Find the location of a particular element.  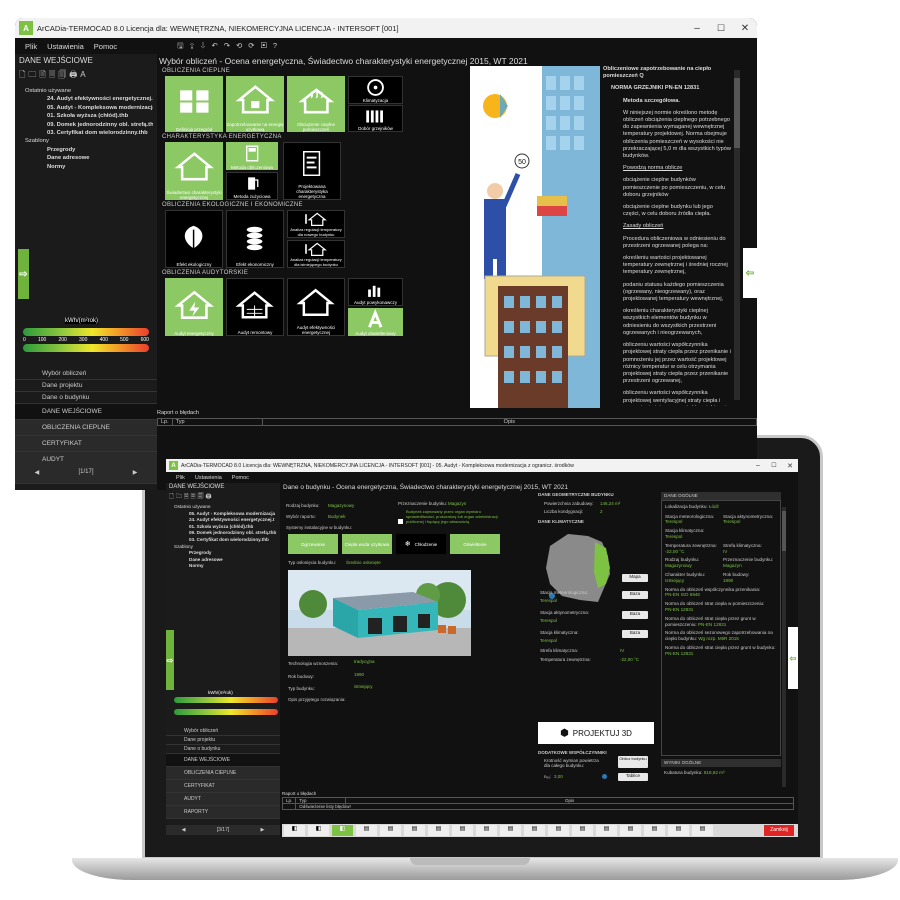

tile-definicja-przegrod: Definicja przegród is located at coordinates (194, 104).